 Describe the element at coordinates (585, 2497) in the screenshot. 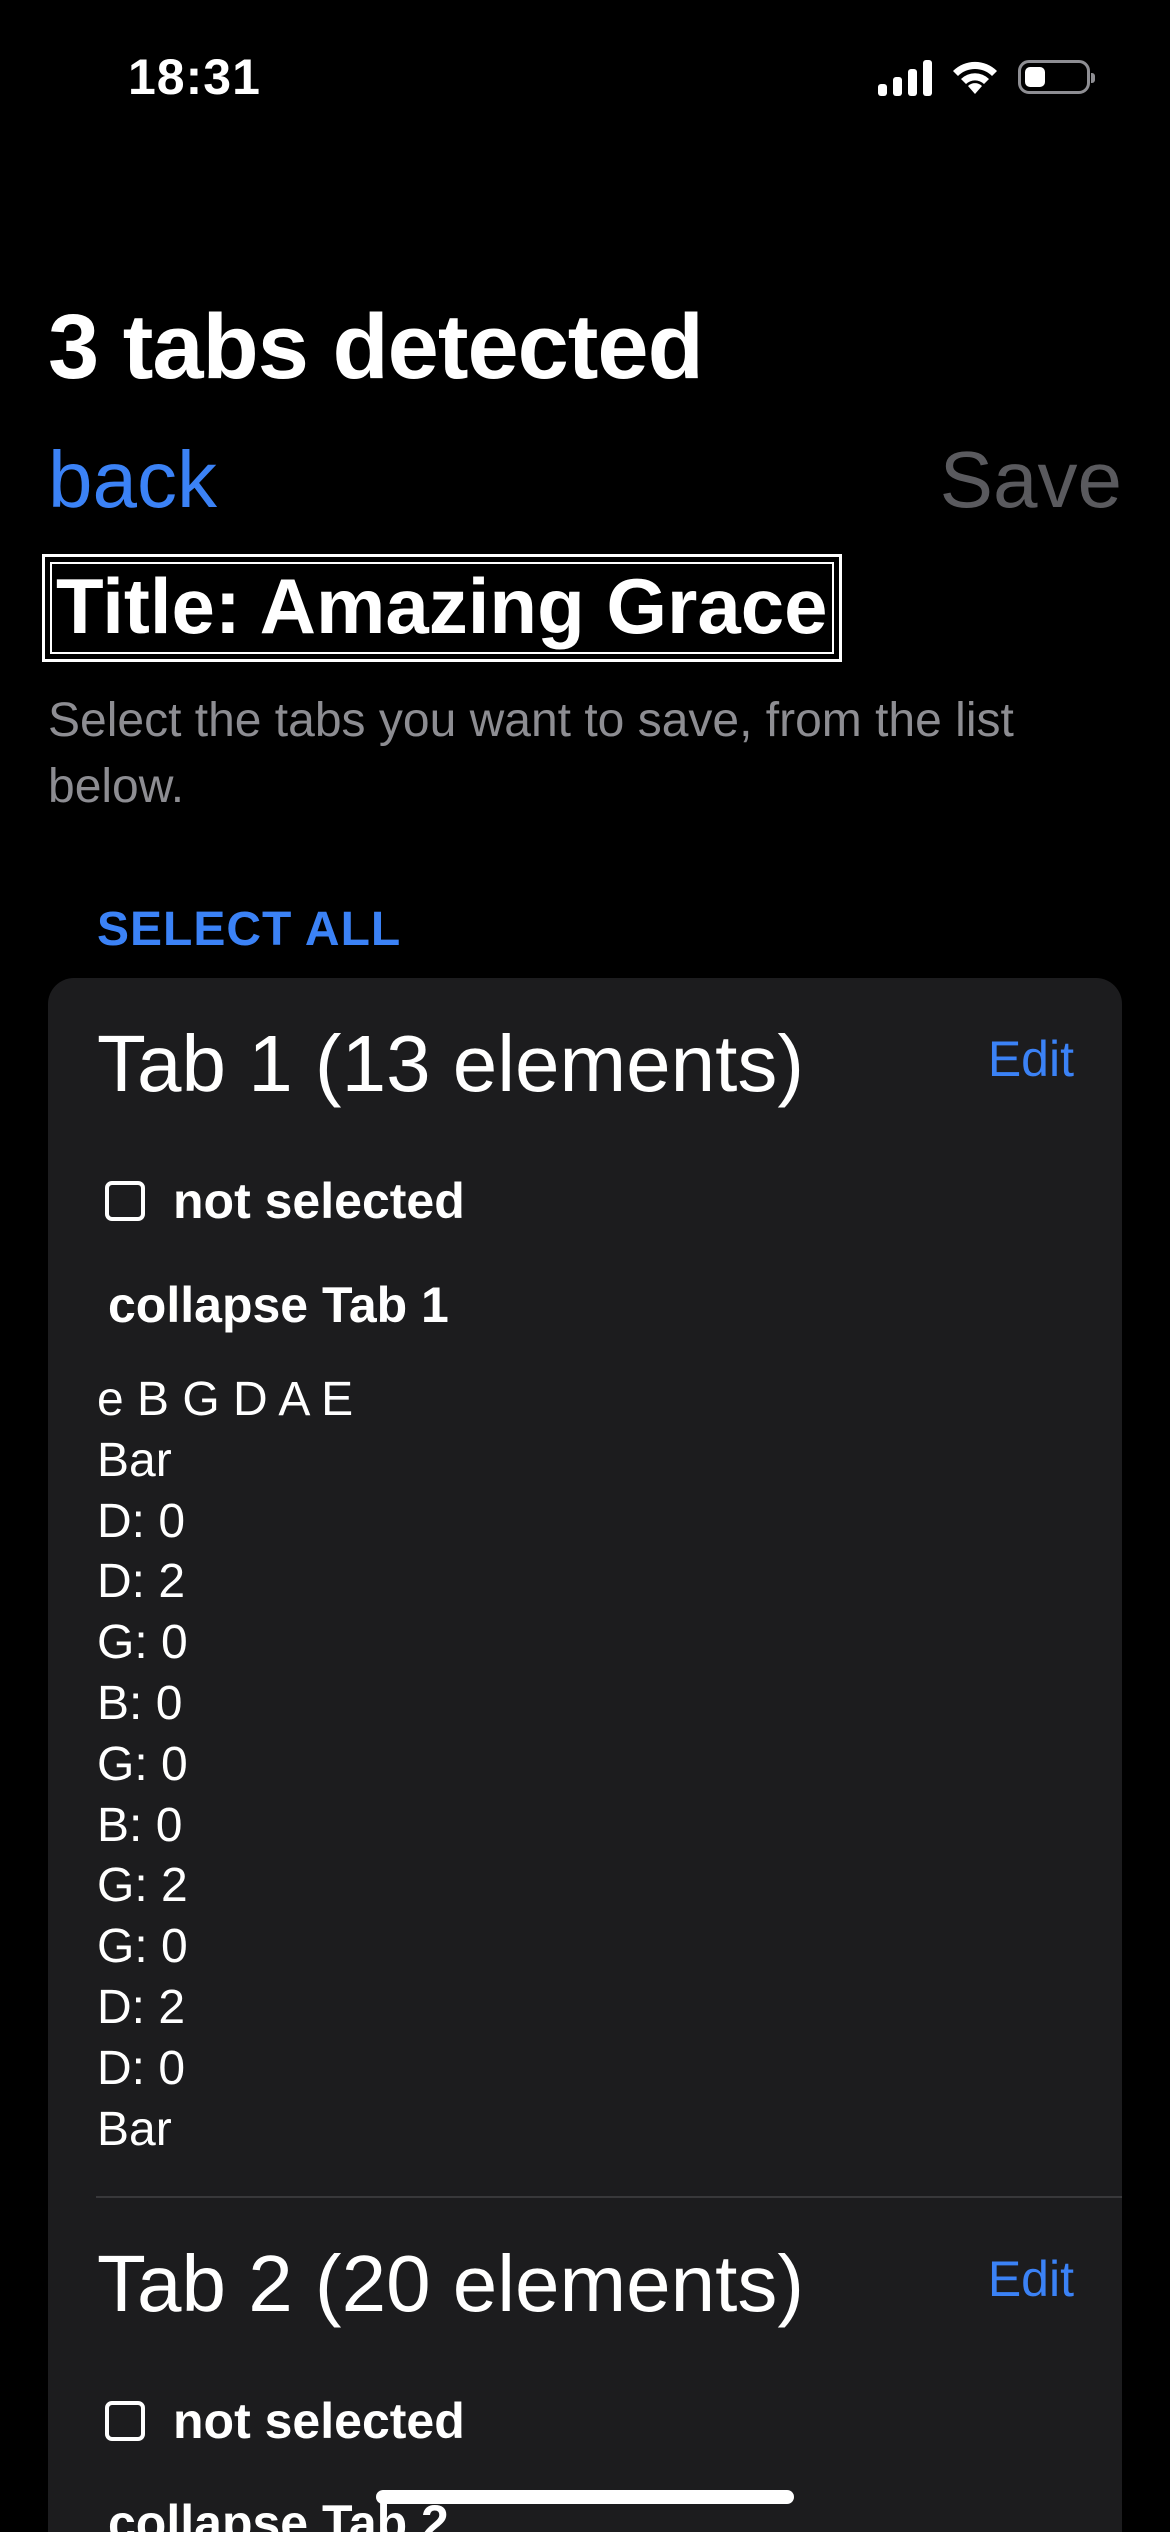

I see `home-indicator` at that location.